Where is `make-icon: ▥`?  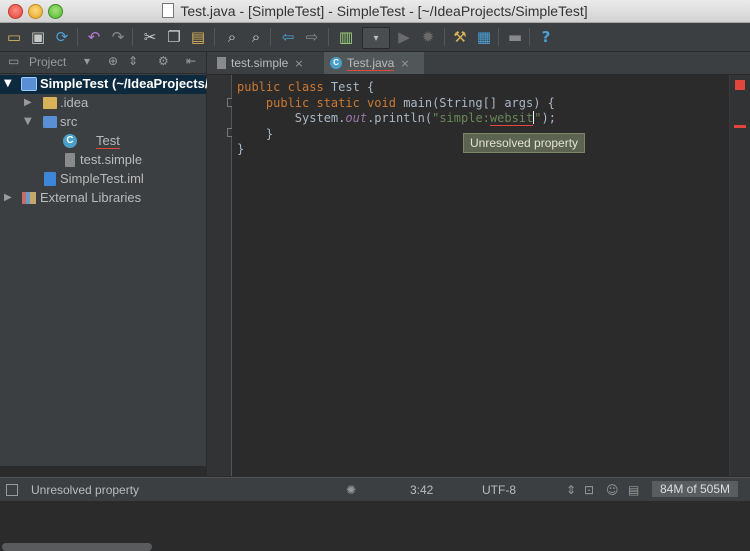 make-icon: ▥ is located at coordinates (346, 37).